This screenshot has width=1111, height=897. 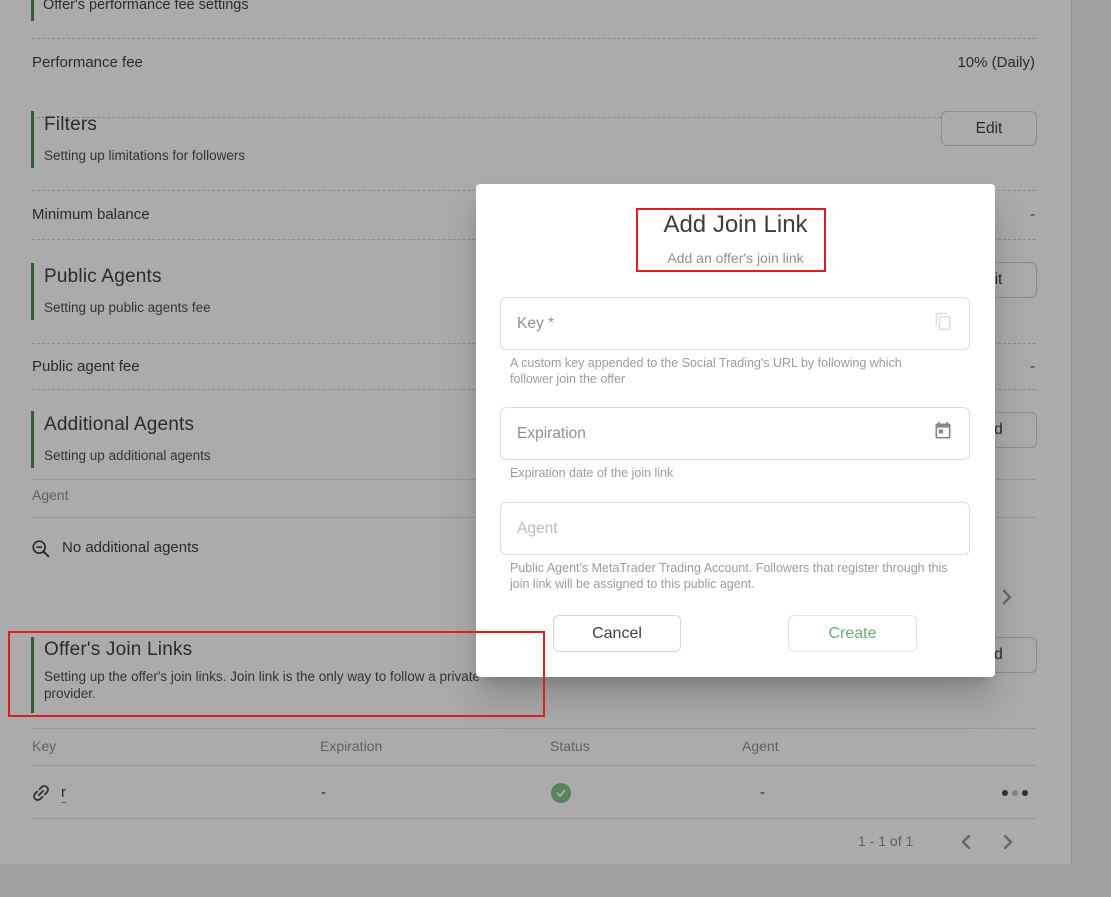 What do you see at coordinates (735, 433) in the screenshot?
I see `expiration-field: Expiration` at bounding box center [735, 433].